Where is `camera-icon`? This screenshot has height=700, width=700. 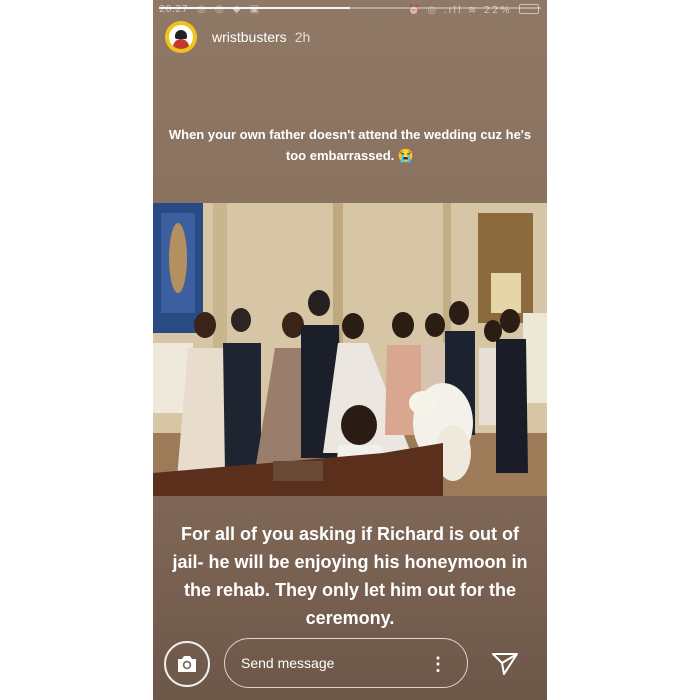
camera-icon is located at coordinates (187, 664).